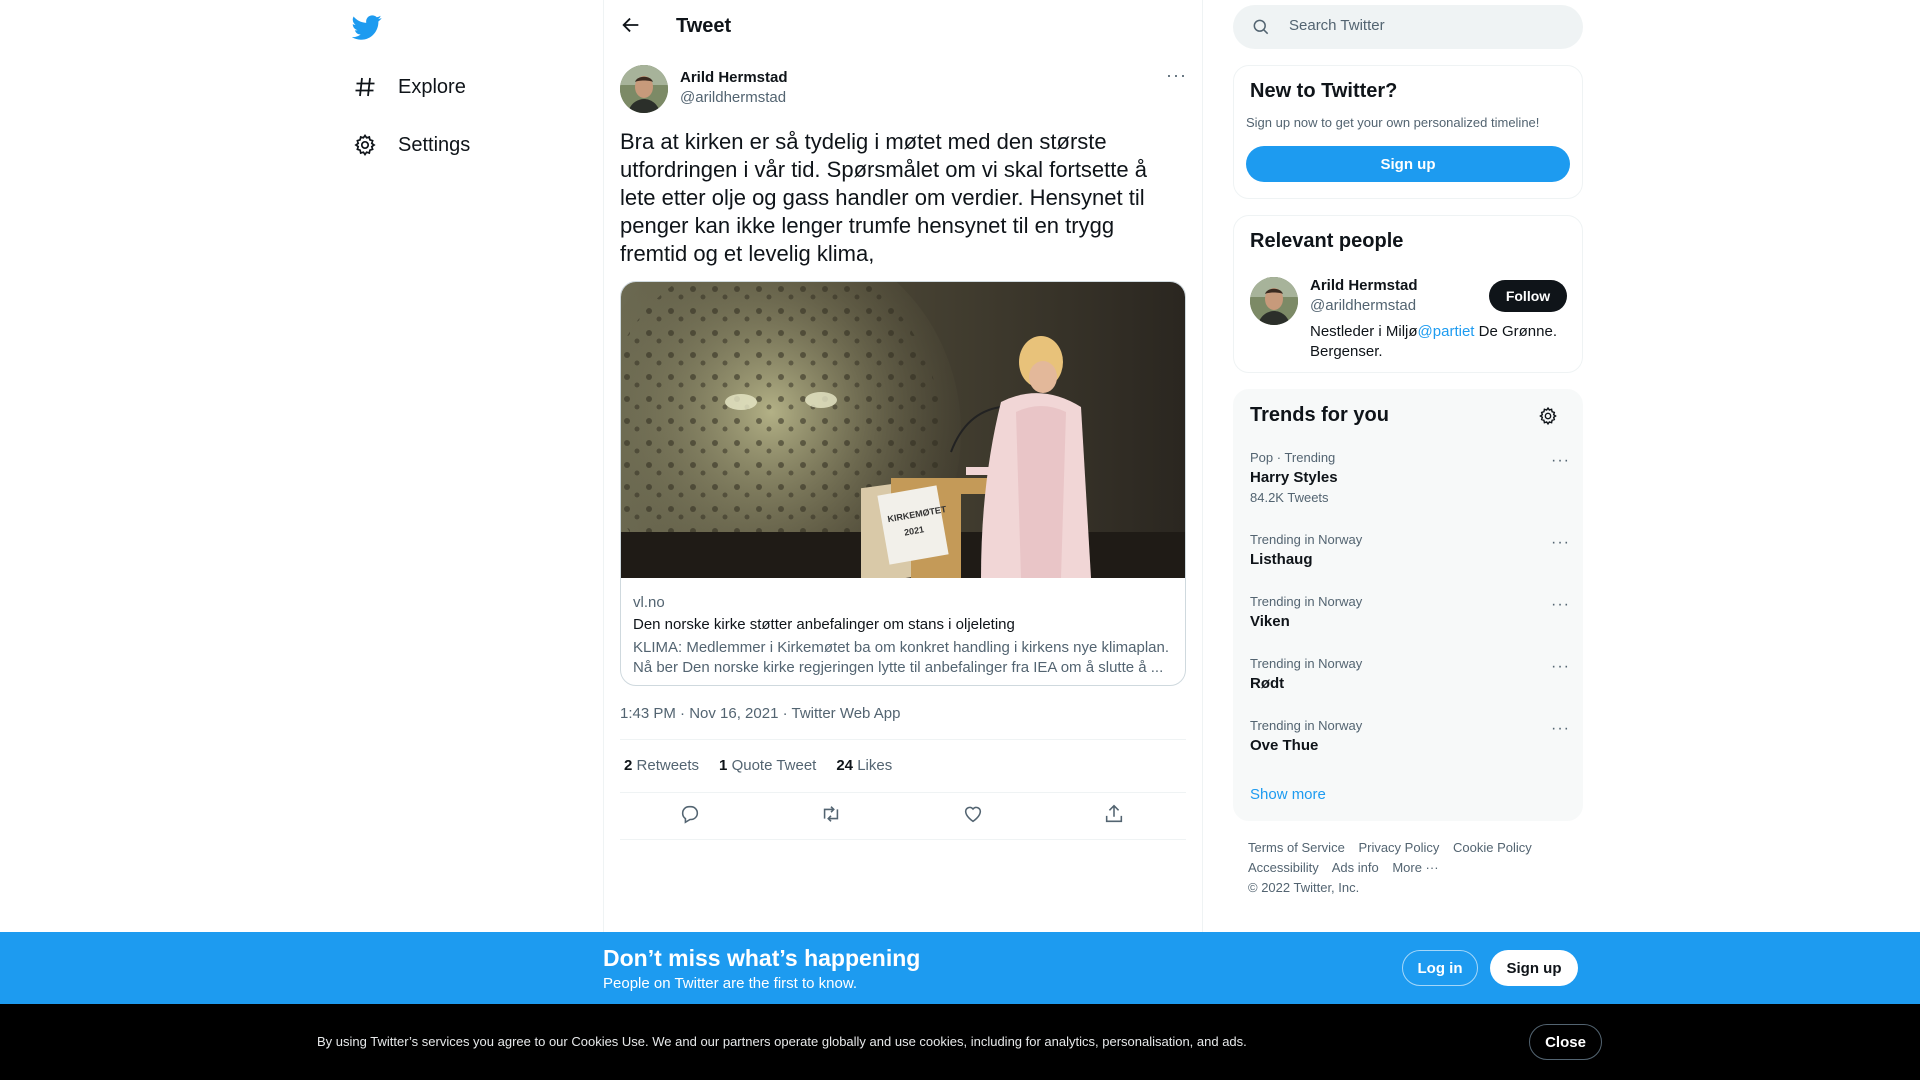 The width and height of the screenshot is (1920, 1080). Describe the element at coordinates (628, 765) in the screenshot. I see `retweets-count: 2` at that location.